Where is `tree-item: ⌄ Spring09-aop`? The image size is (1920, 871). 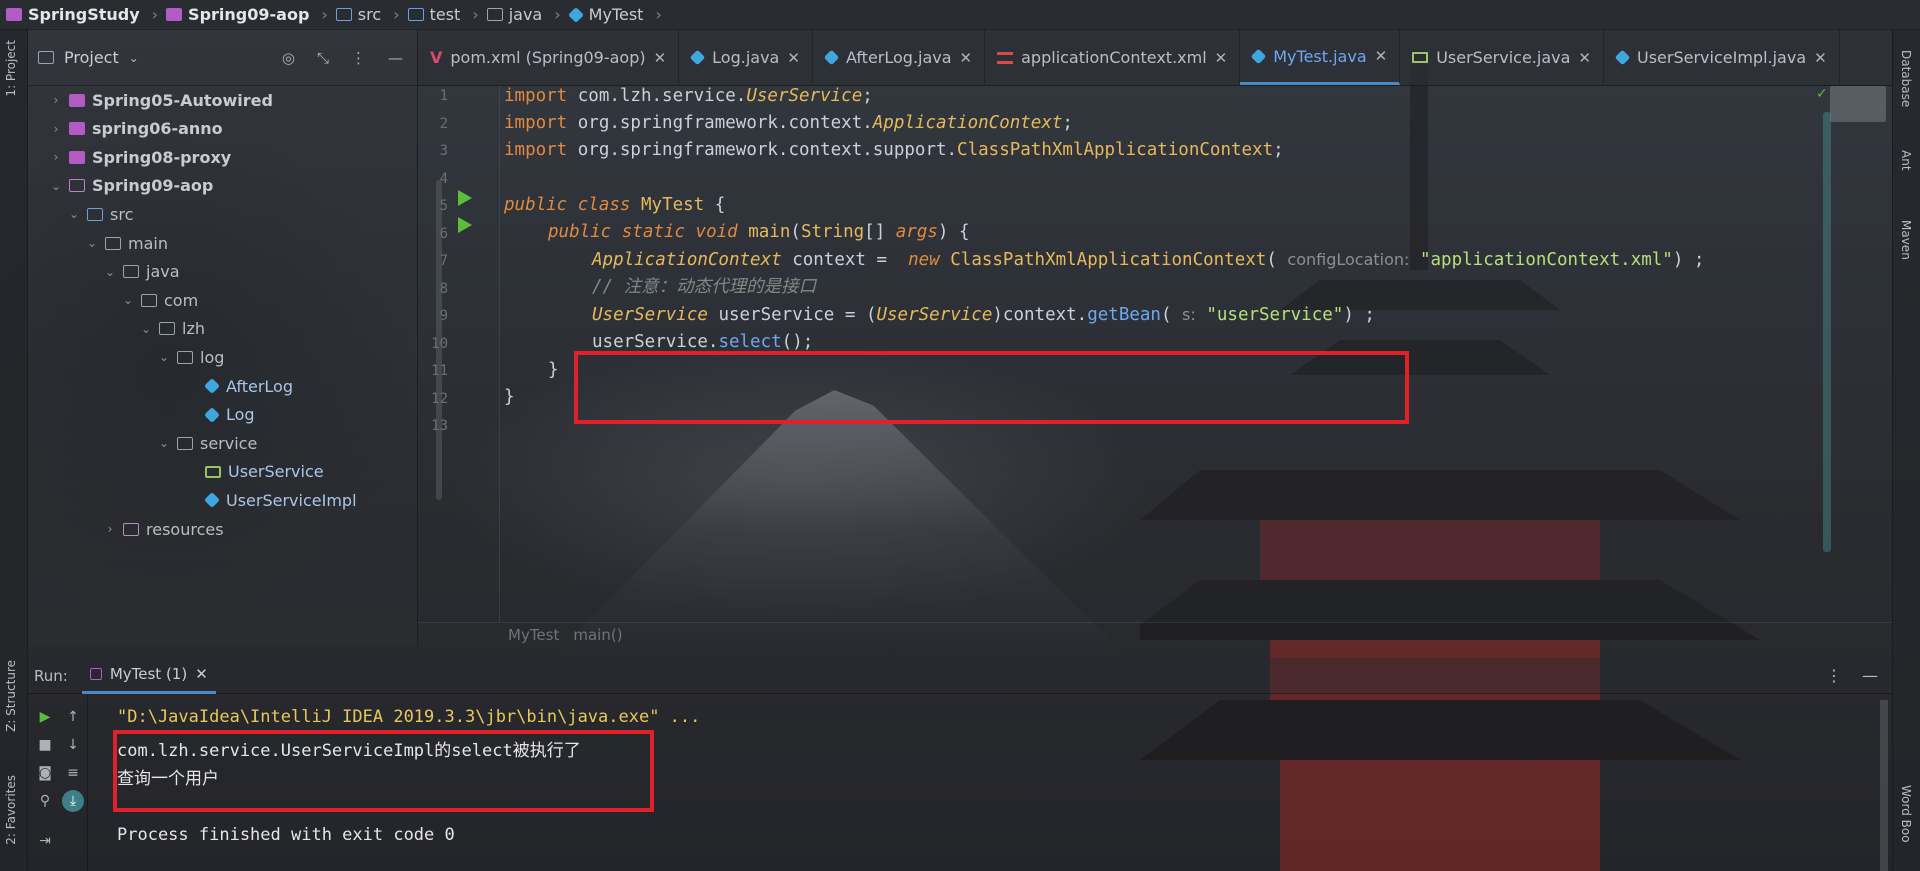
tree-item: ⌄ Spring09-aop is located at coordinates (131, 186).